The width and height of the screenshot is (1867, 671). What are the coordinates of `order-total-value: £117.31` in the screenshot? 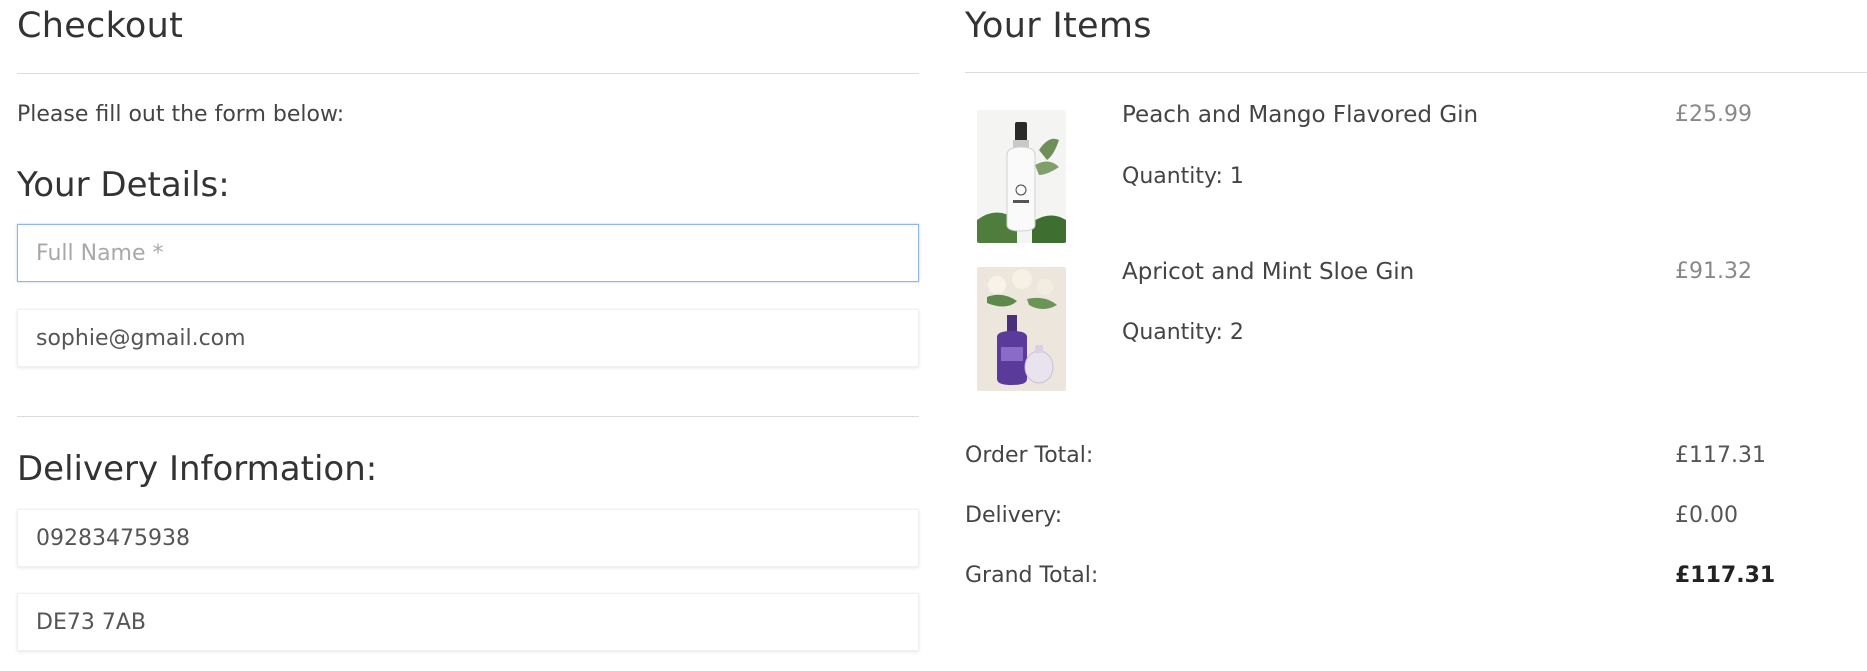 It's located at (1720, 455).